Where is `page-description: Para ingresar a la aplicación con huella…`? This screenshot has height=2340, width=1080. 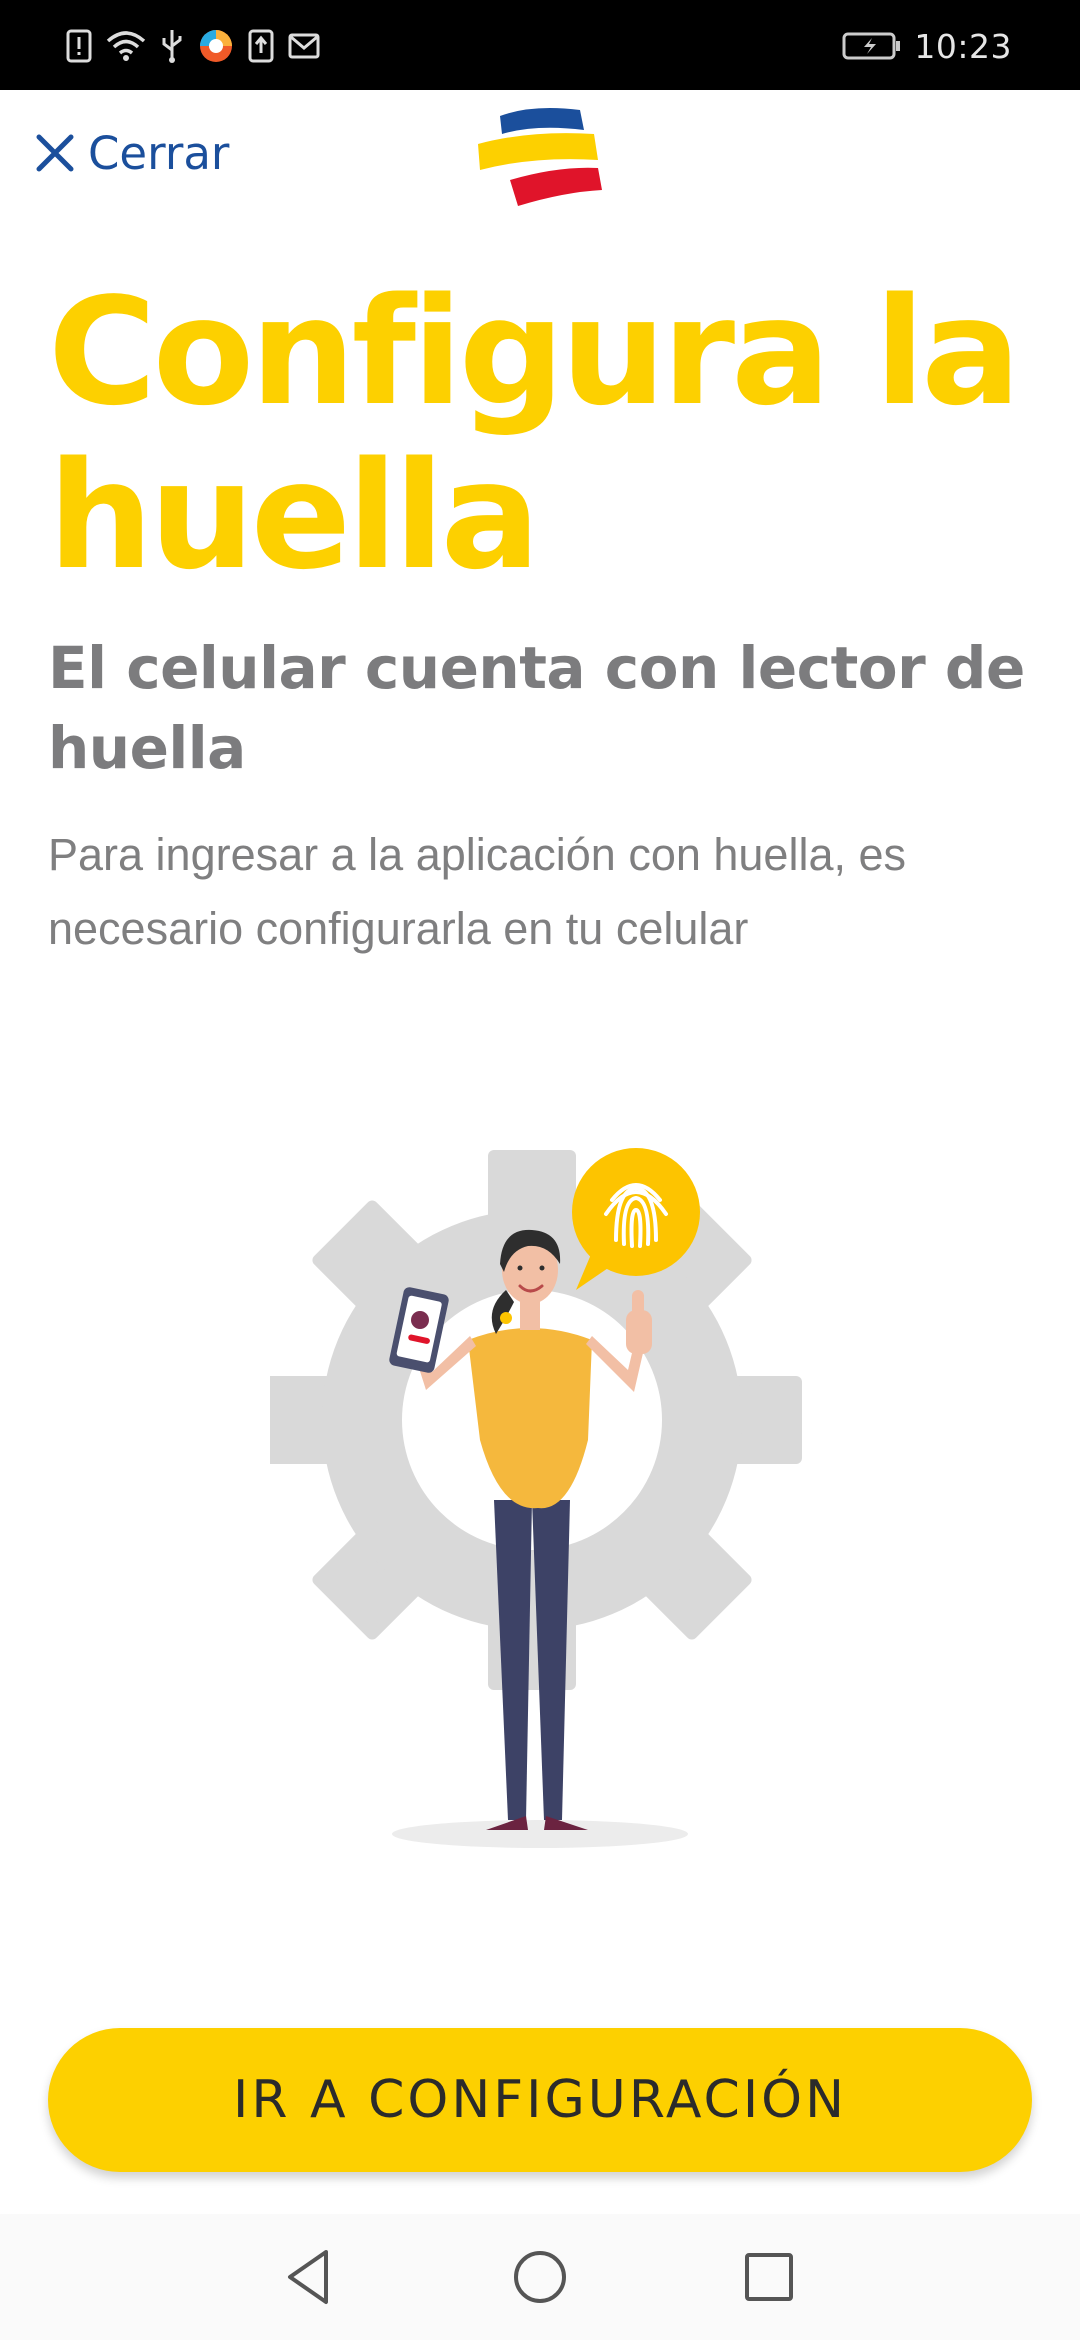
page-description: Para ingresar a la aplicación con huella… is located at coordinates (477, 891).